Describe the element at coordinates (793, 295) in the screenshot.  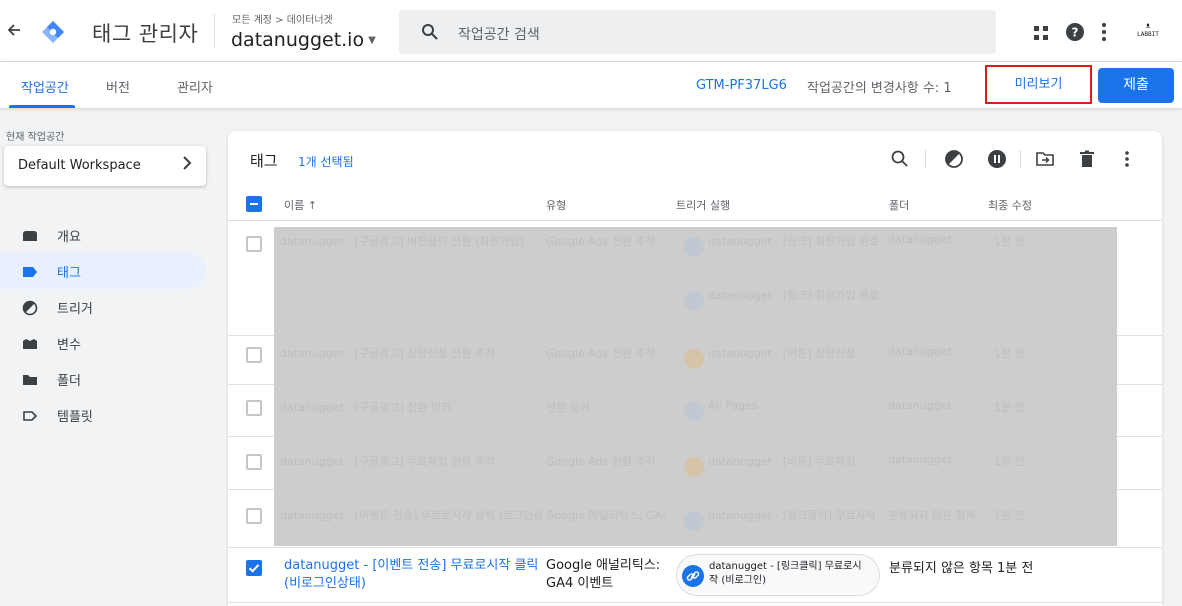
I see `trigger-name: datanugget - [링크] 회원가입 완료` at that location.